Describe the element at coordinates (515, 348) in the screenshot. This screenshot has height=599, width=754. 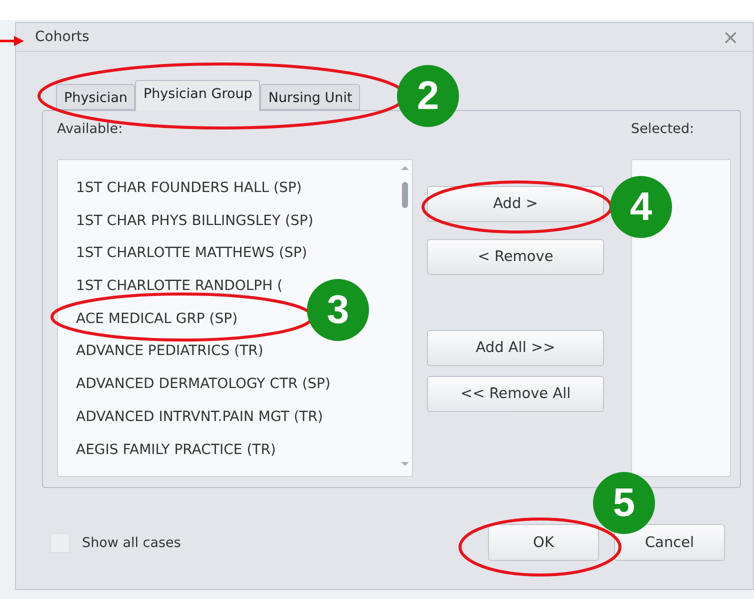
I see `move-button: Add All >>` at that location.